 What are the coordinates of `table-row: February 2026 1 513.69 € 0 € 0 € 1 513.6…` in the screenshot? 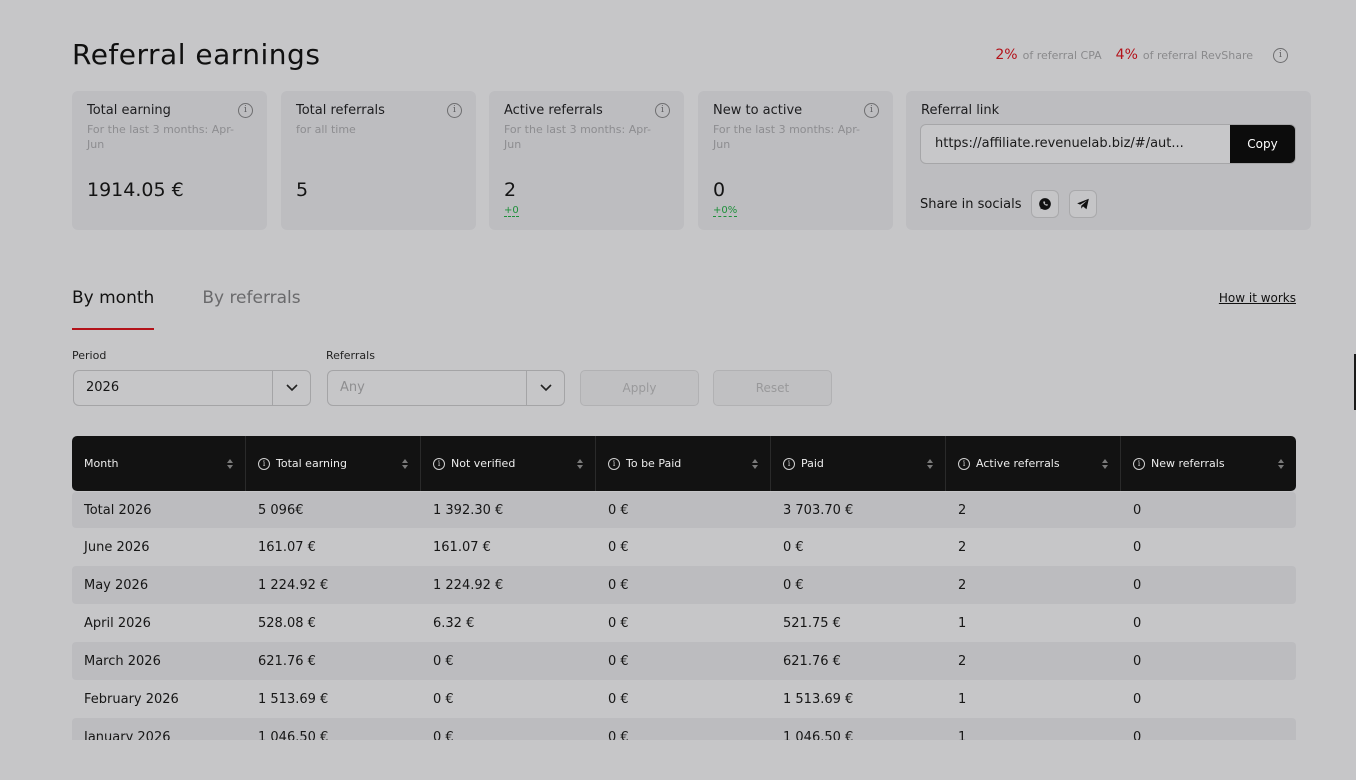 It's located at (684, 699).